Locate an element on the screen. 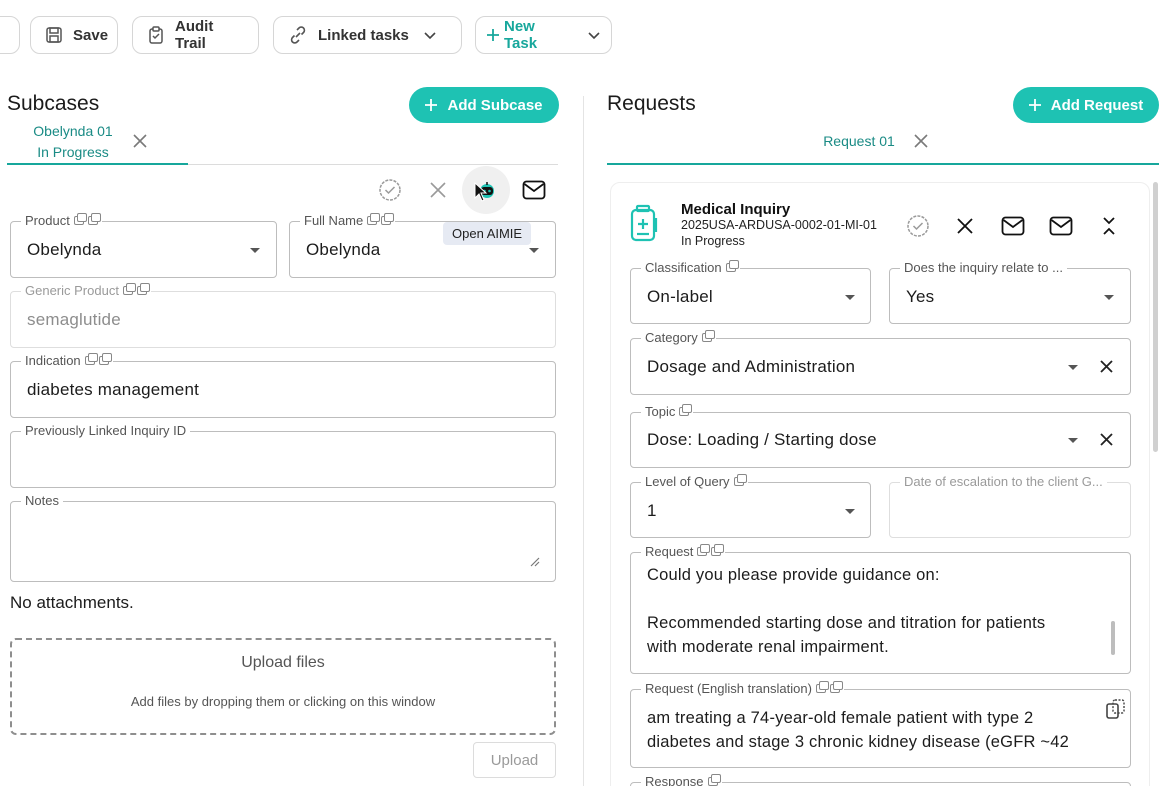 The width and height of the screenshot is (1170, 786). product-label-text: Product is located at coordinates (47, 220).